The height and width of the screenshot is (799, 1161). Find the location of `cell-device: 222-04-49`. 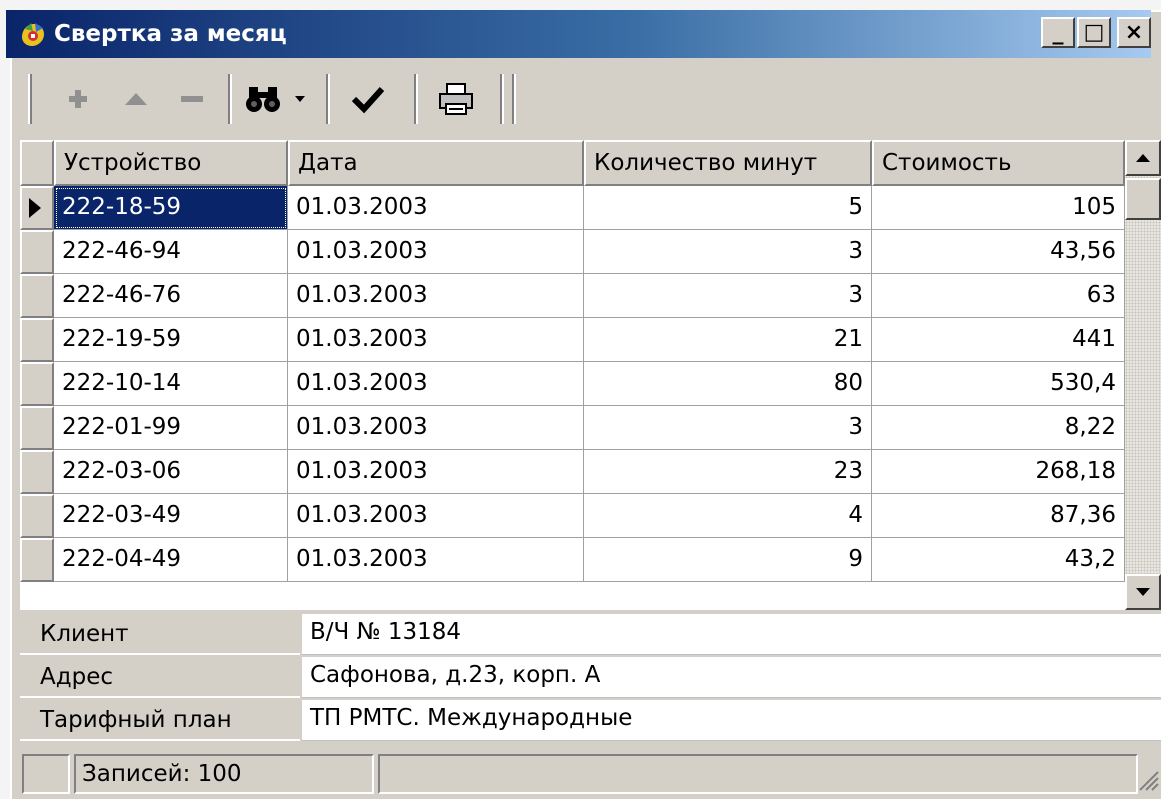

cell-device: 222-04-49 is located at coordinates (171, 560).